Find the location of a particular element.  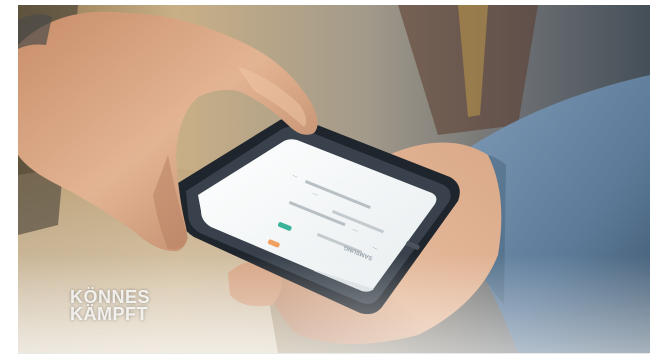

watermark-line-2: KÄMPFT is located at coordinates (109, 314).